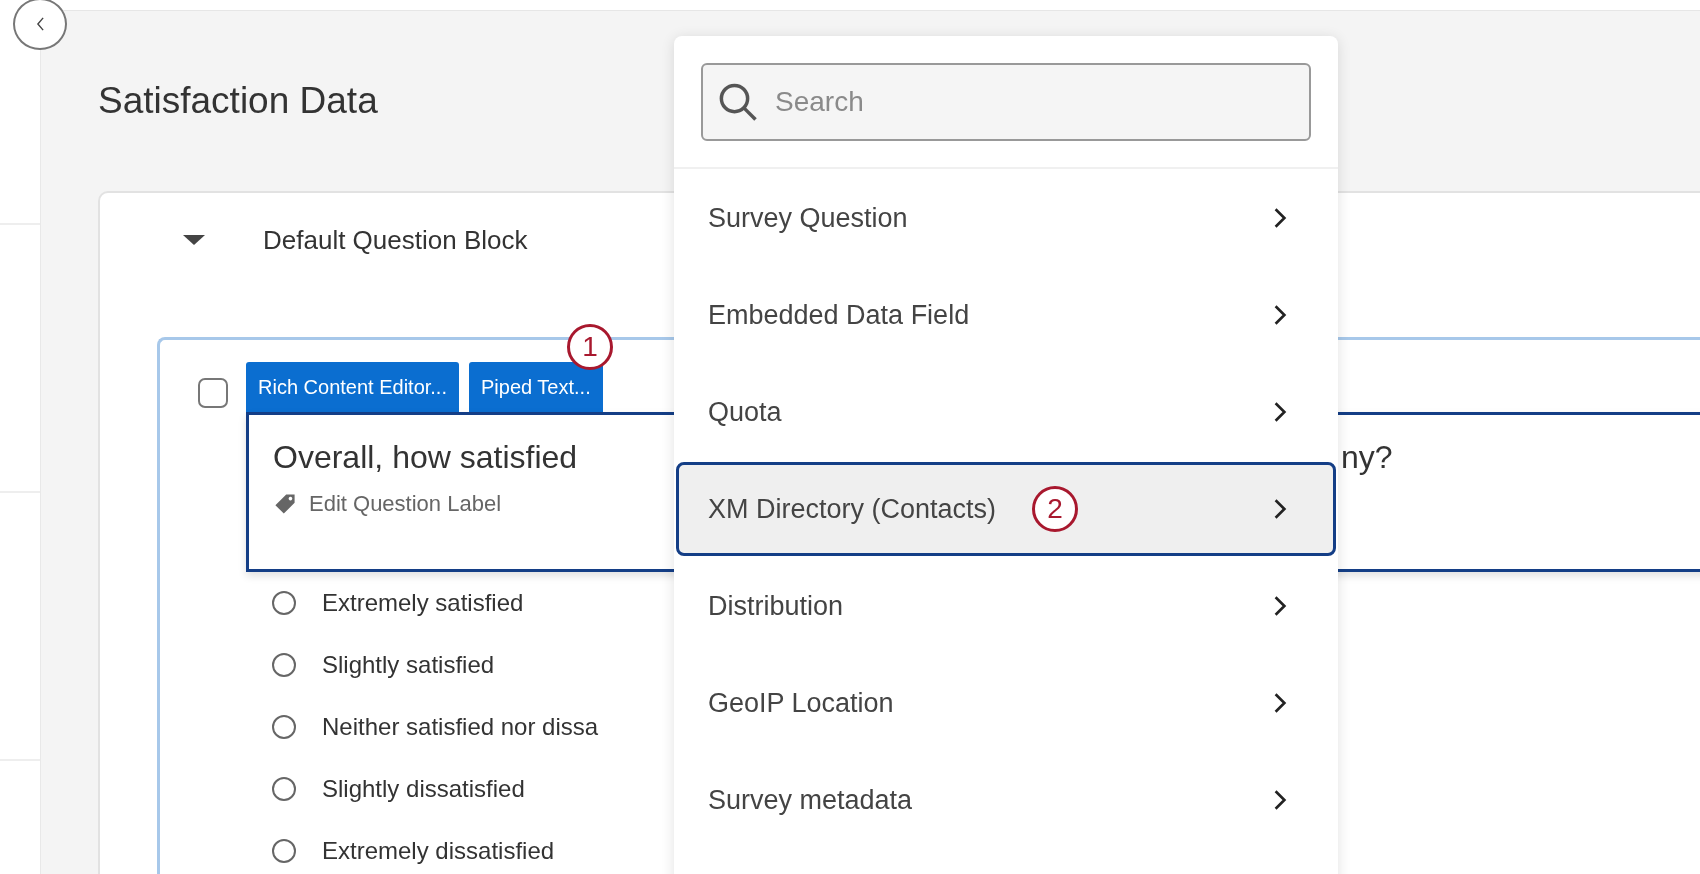 The image size is (1700, 874). Describe the element at coordinates (285, 504) in the screenshot. I see `tag-icon` at that location.